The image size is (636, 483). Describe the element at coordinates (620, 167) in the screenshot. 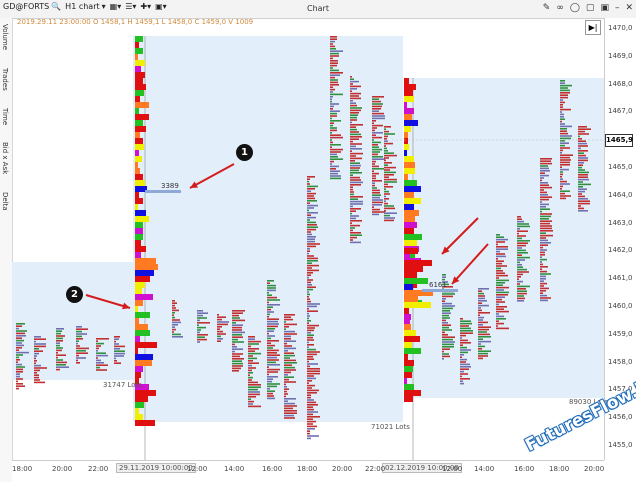

I see `price-tick-label: 1465,0` at that location.